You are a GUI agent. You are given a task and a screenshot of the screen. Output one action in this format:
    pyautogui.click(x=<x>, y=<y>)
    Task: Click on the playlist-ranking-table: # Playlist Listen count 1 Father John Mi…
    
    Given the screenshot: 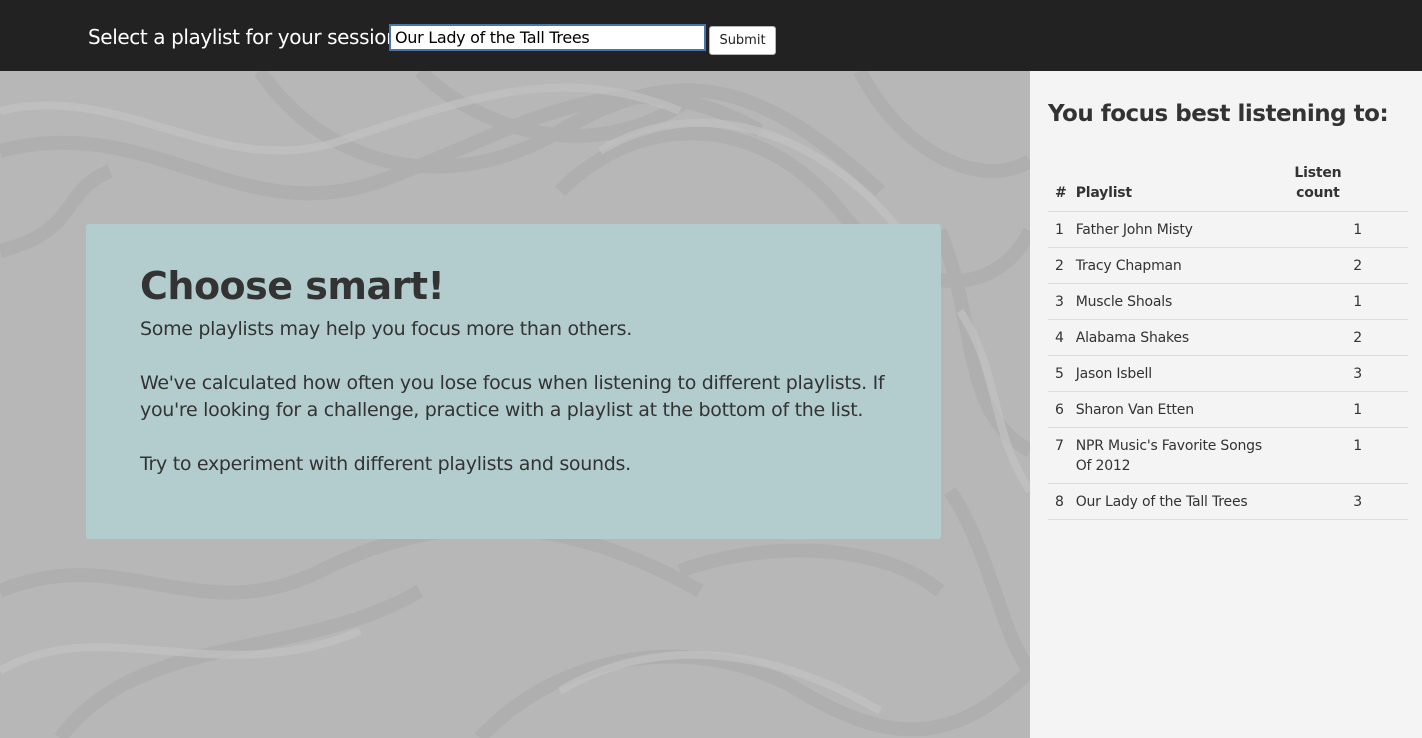 What is the action you would take?
    pyautogui.click(x=1228, y=341)
    